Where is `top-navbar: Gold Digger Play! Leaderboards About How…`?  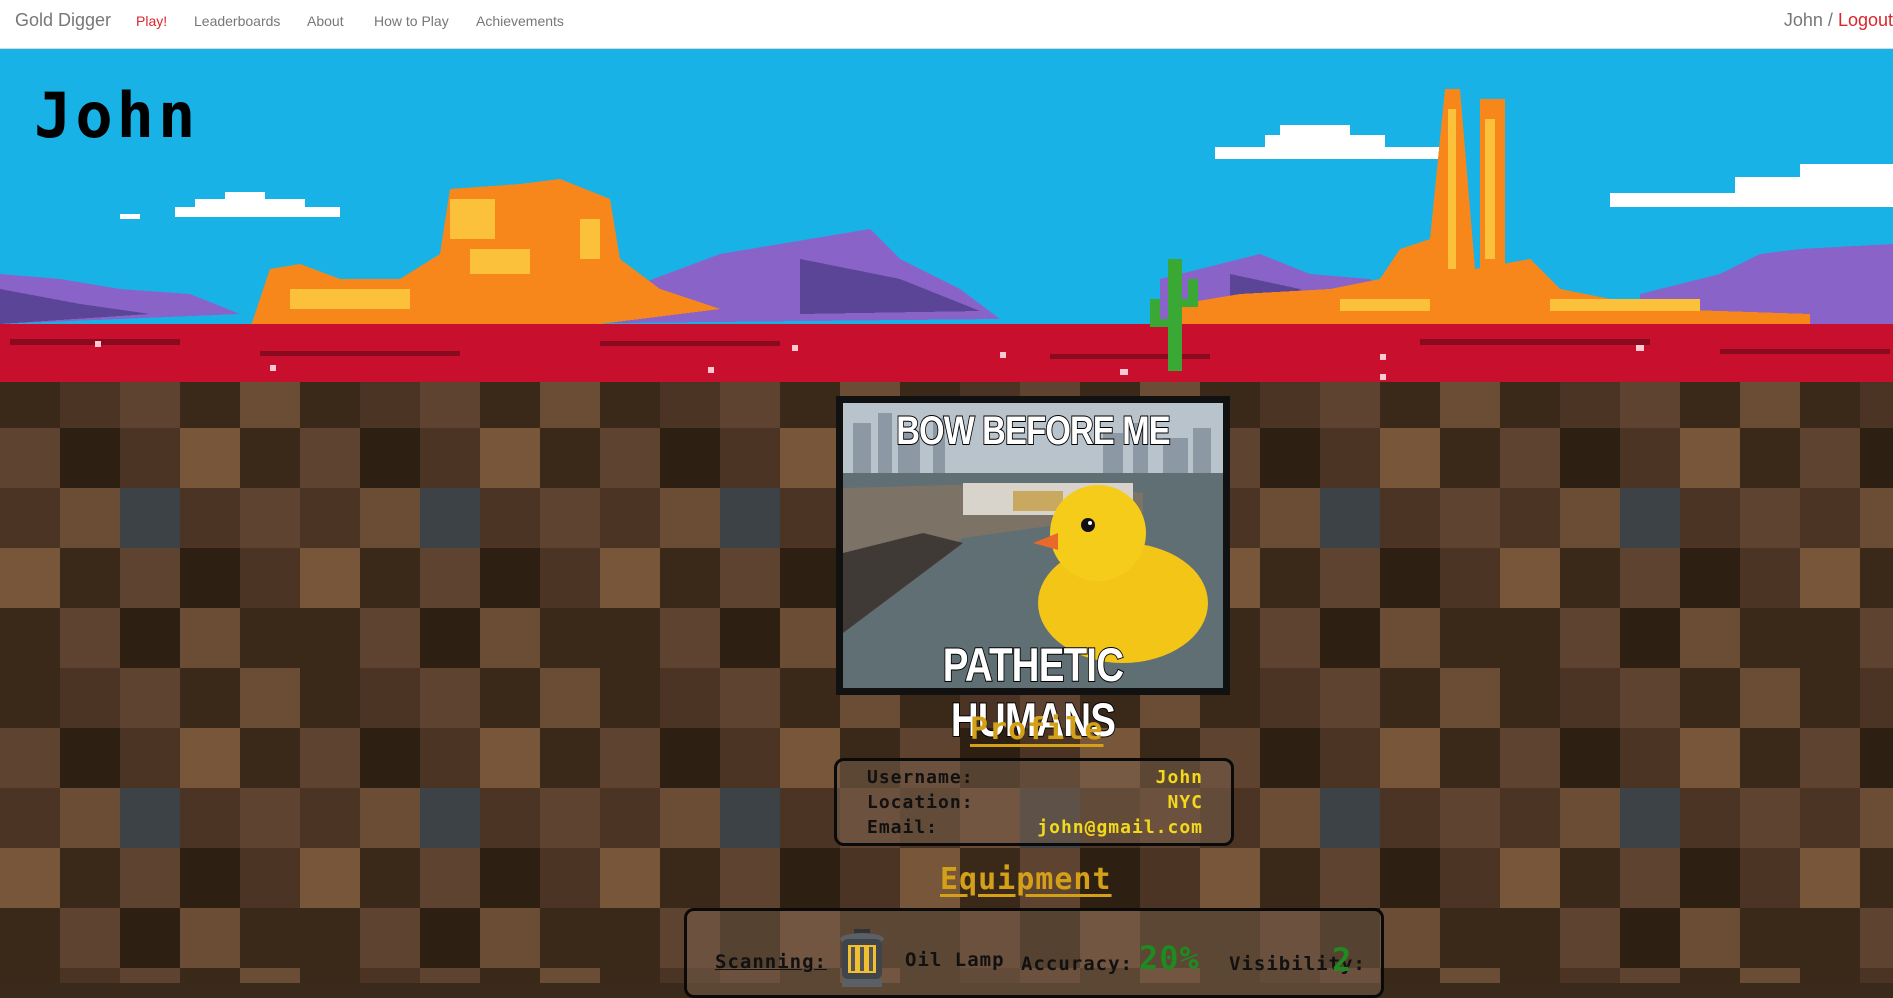
top-navbar: Gold Digger Play! Leaderboards About How… is located at coordinates (946, 24).